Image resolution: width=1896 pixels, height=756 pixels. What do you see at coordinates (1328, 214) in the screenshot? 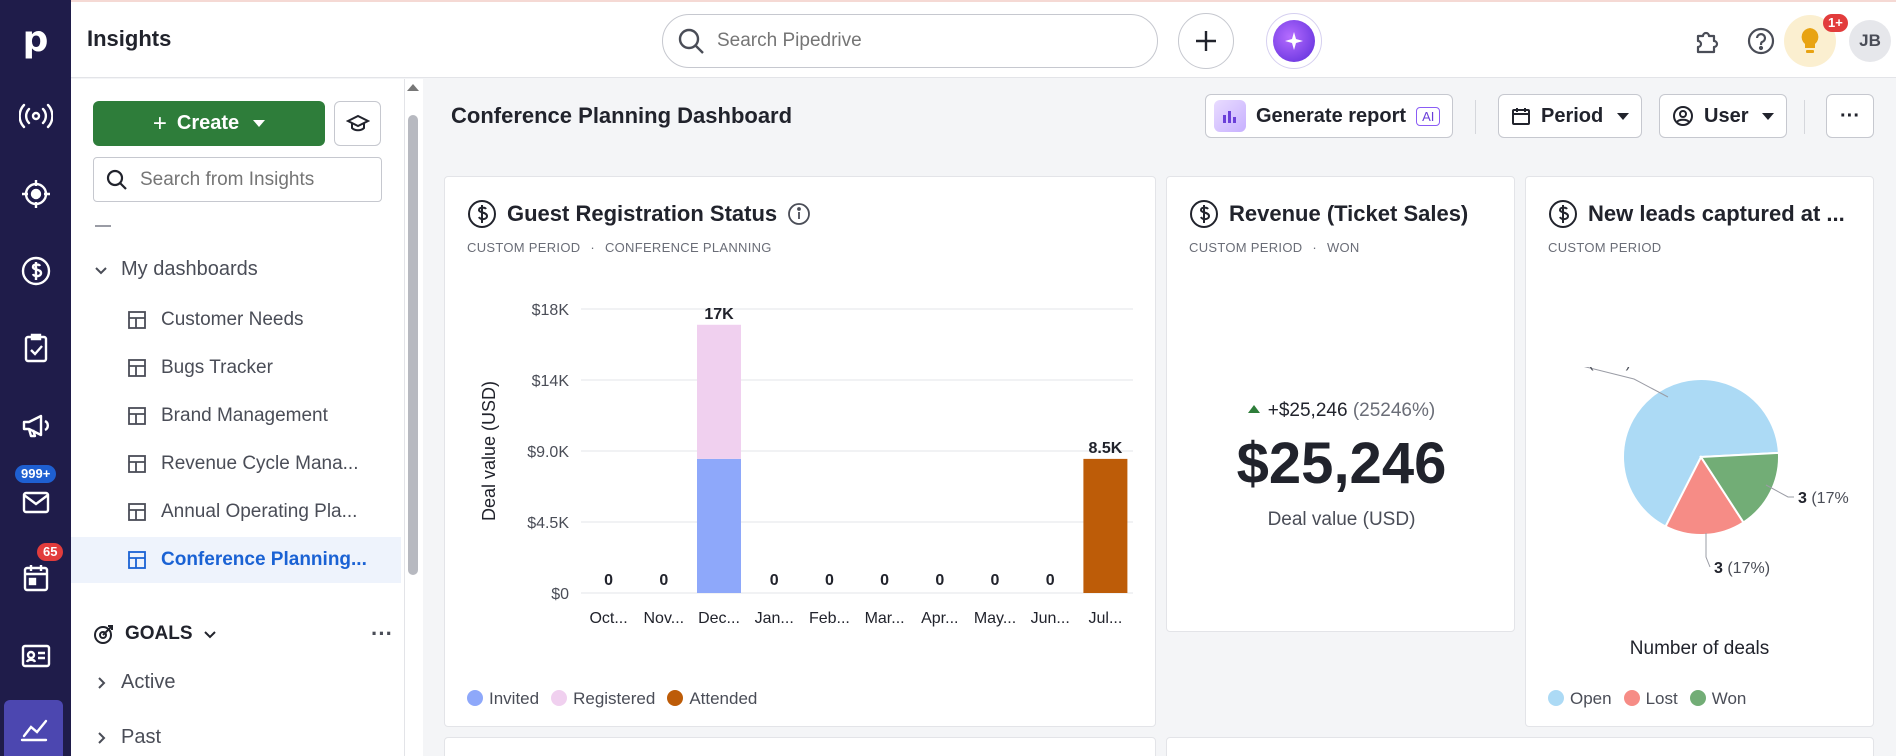
I see `card-title: Revenue (Ticket Sales)` at bounding box center [1328, 214].